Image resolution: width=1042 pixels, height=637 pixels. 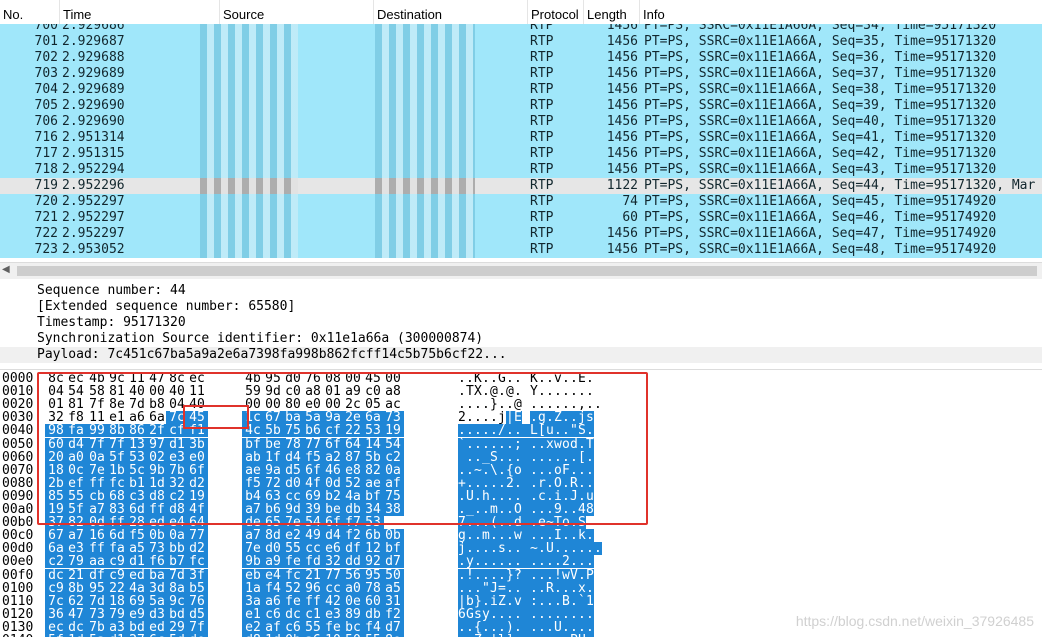 I want to click on hex-byte: b6, so click(x=313, y=430).